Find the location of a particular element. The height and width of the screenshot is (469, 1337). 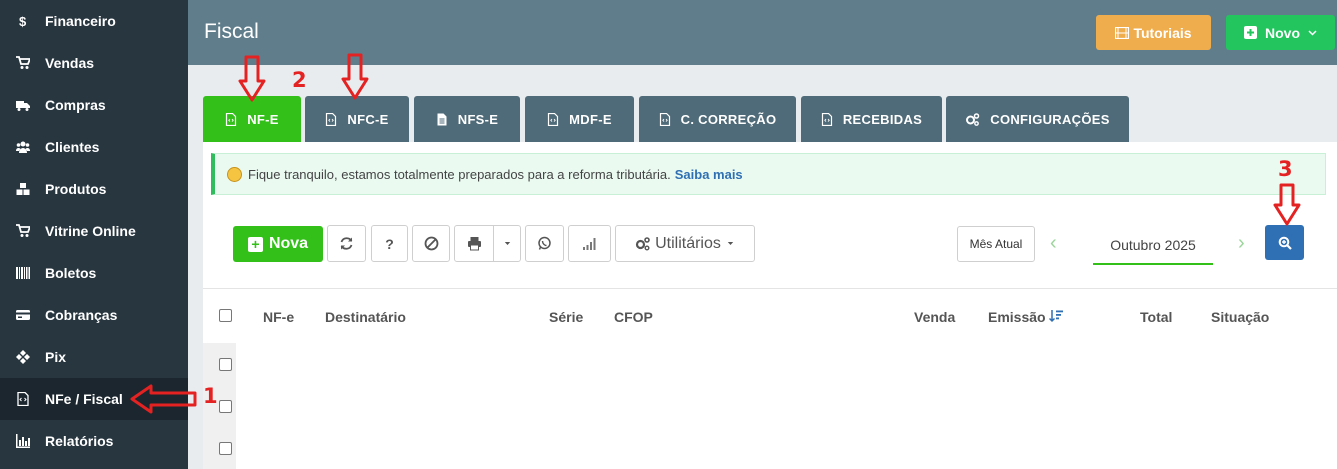

sidebar-item-label: Financeiro is located at coordinates (80, 21).